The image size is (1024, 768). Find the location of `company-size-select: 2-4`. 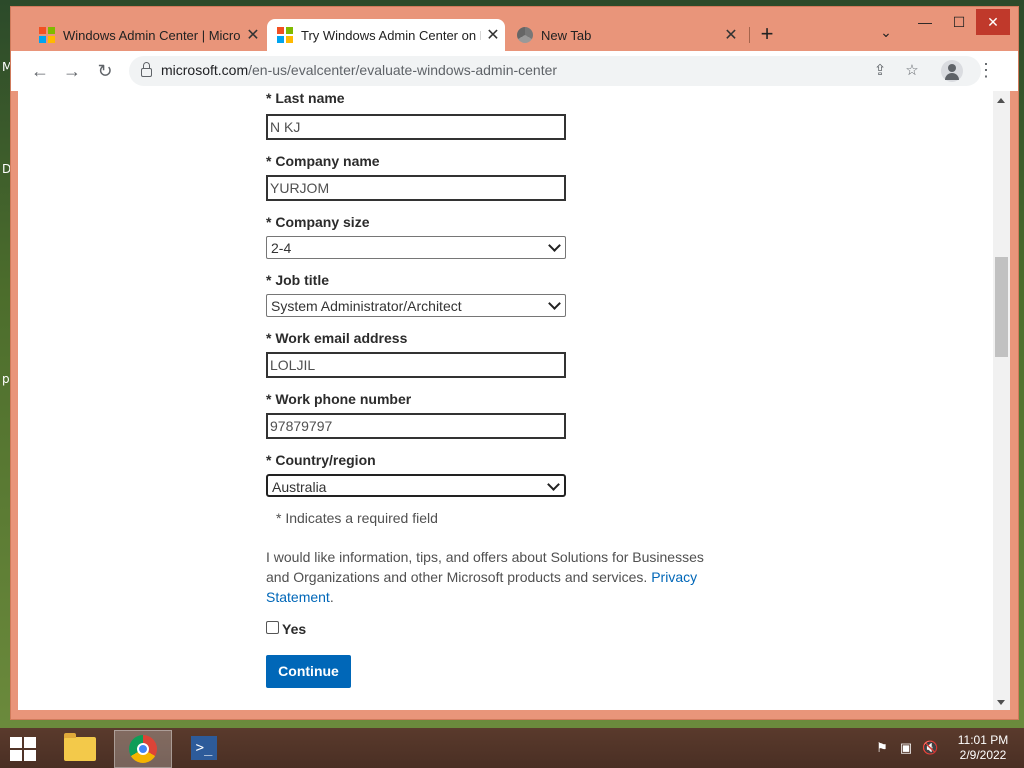

company-size-select: 2-4 is located at coordinates (416, 247).